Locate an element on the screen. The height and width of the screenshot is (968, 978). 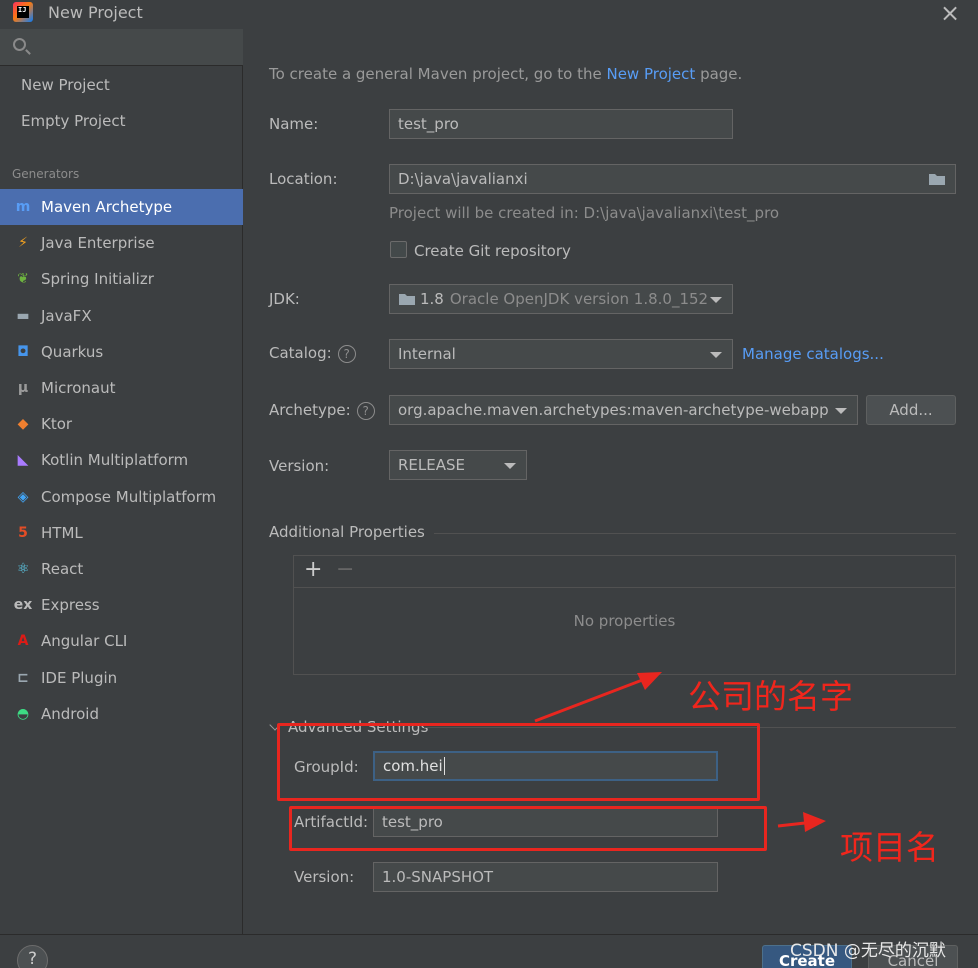
company-name-annotation: 公司的名字 is located at coordinates (770, 696).